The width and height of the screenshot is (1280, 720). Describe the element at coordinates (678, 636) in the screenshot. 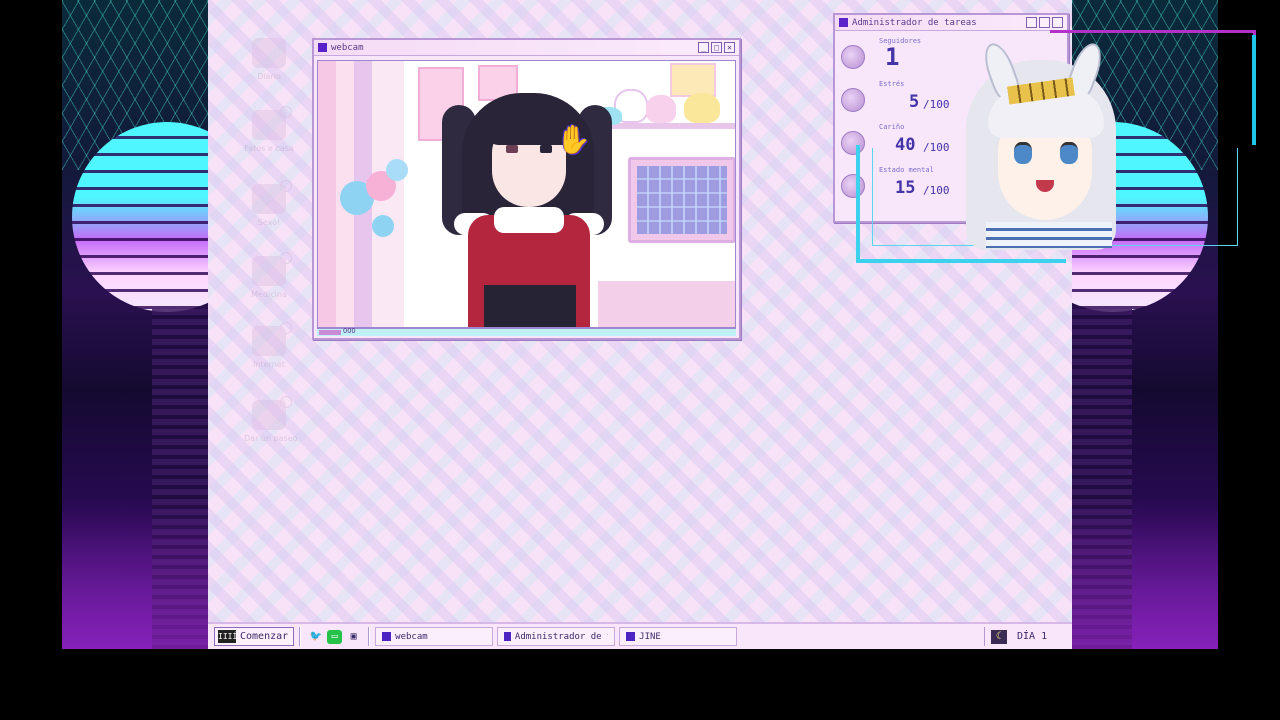

I see `taskbar-item-jine: JINE` at that location.